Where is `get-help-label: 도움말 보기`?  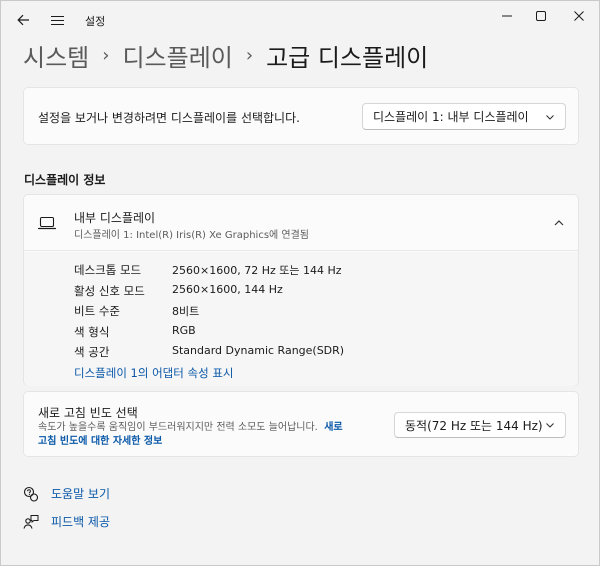 get-help-label: 도움말 보기 is located at coordinates (81, 494).